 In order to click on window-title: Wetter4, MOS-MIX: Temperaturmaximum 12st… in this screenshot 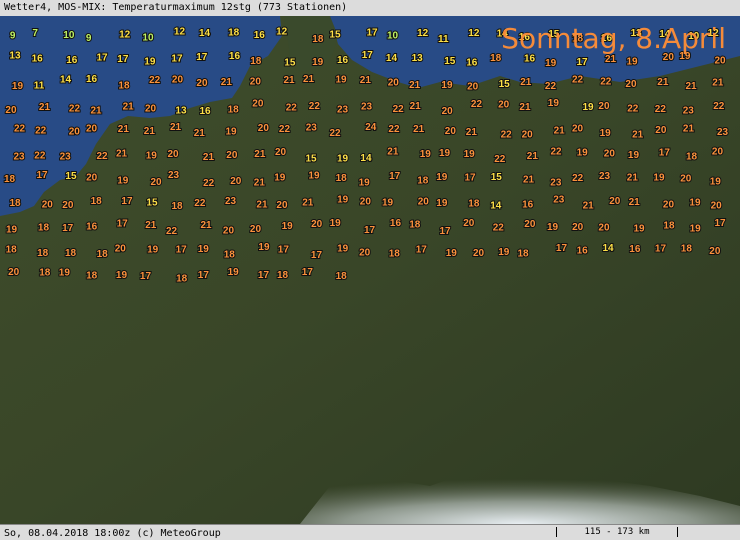, I will do `click(176, 7)`.